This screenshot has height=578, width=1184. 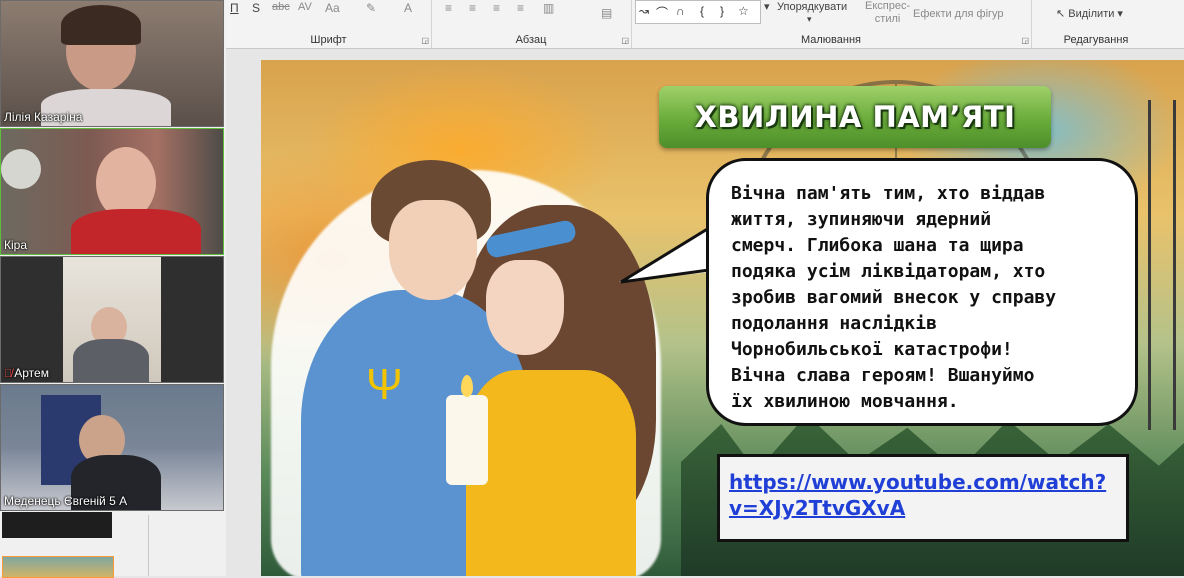 I want to click on slide-thumbnail, so click(x=57, y=525).